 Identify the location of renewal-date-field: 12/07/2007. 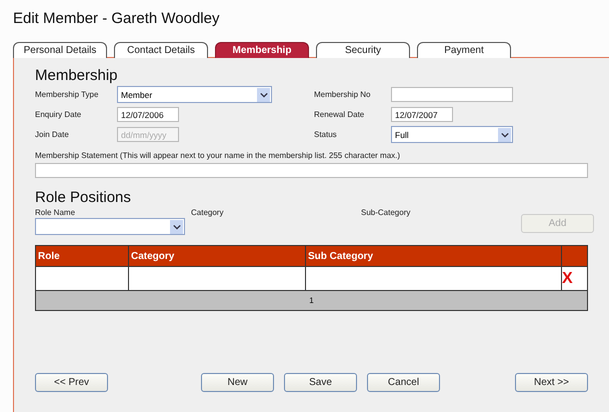
(422, 114).